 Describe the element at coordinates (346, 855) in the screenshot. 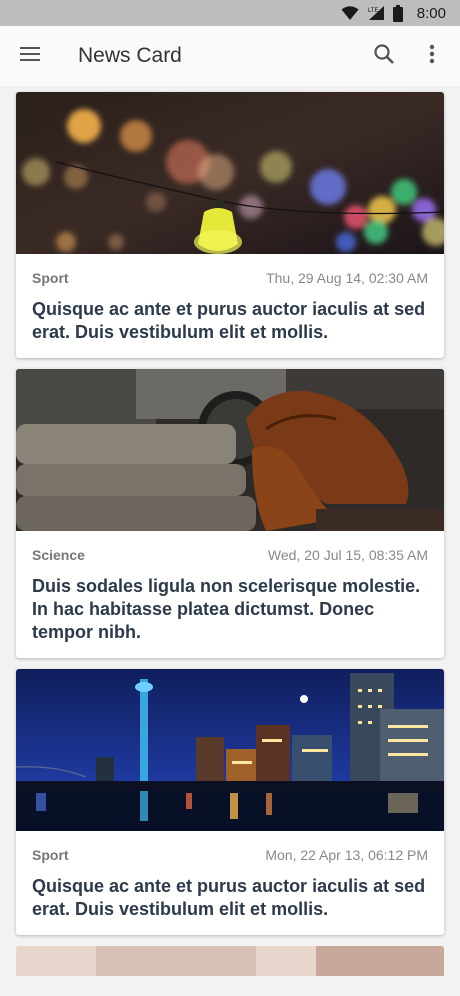

I see `card-date: Mon, 22 Apr 13, 06:12 PM` at that location.